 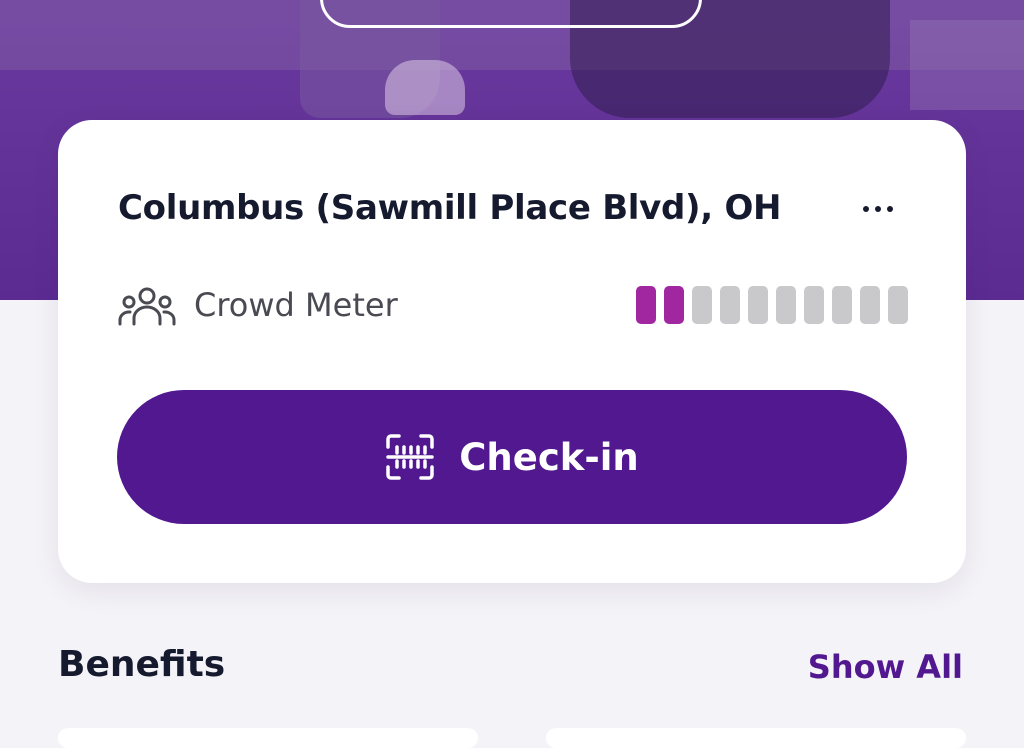 I want to click on hero-photo-bench, so click(x=967, y=65).